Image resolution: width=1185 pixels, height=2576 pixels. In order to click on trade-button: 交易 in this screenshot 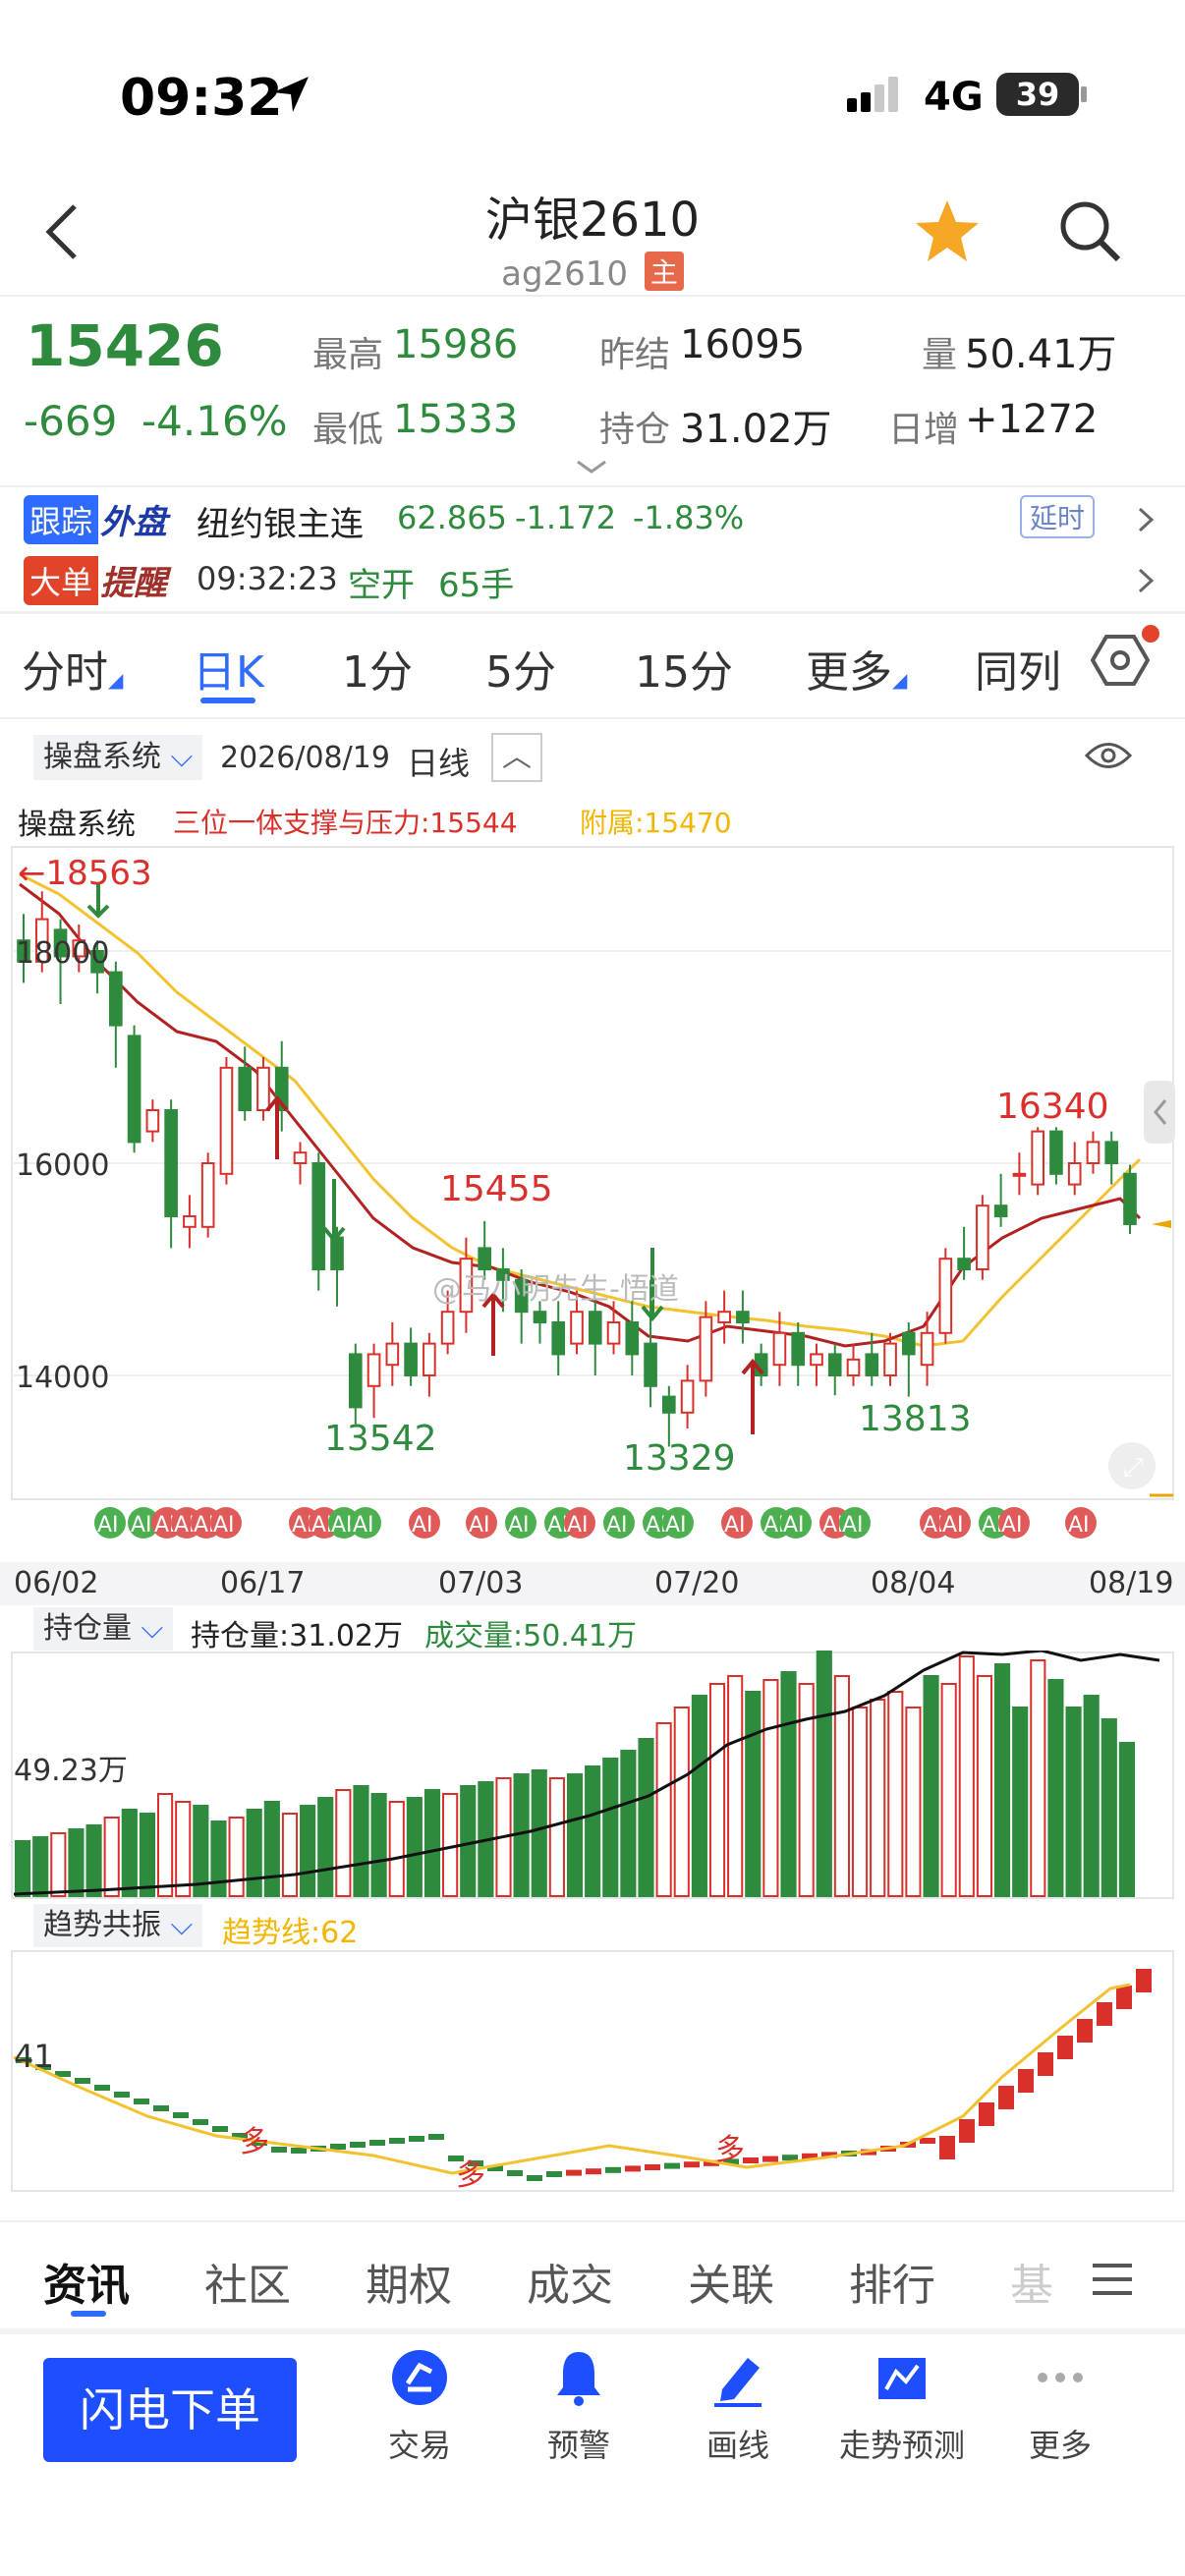, I will do `click(419, 2407)`.